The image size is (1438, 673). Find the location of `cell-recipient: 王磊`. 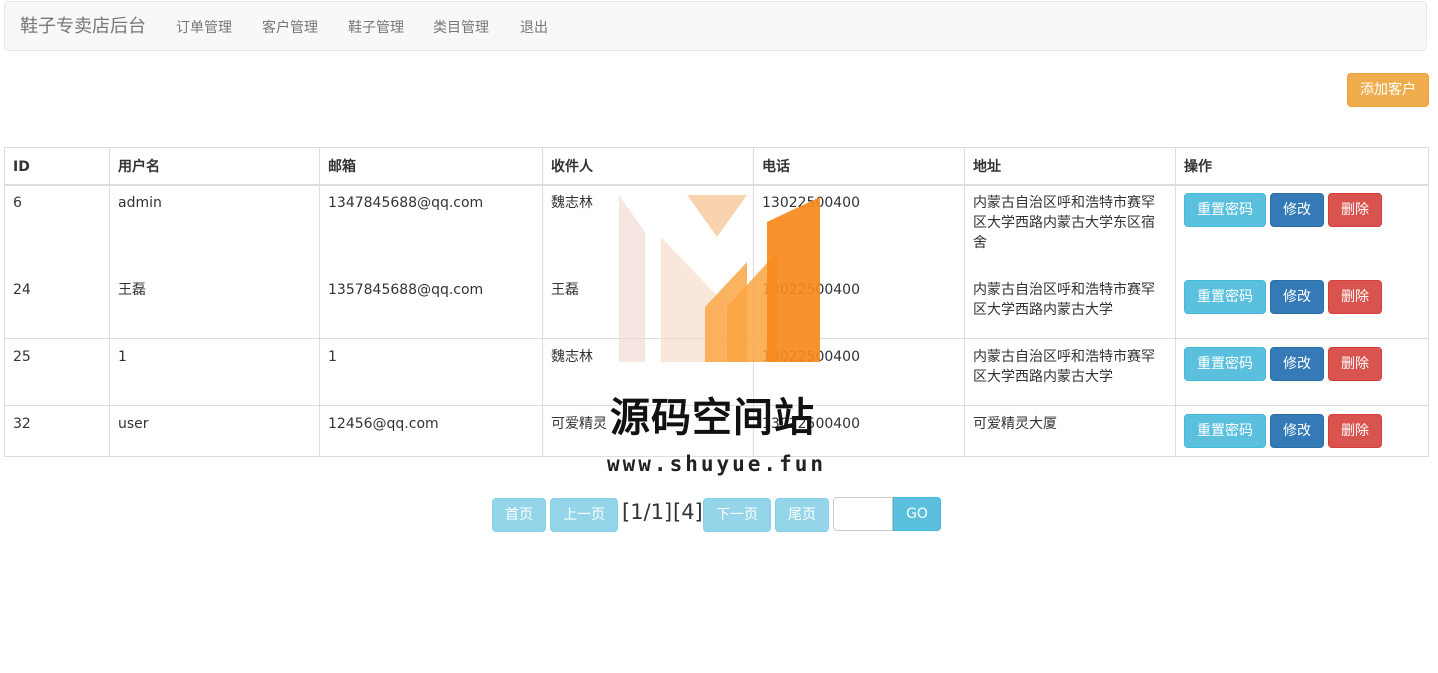

cell-recipient: 王磊 is located at coordinates (565, 290).